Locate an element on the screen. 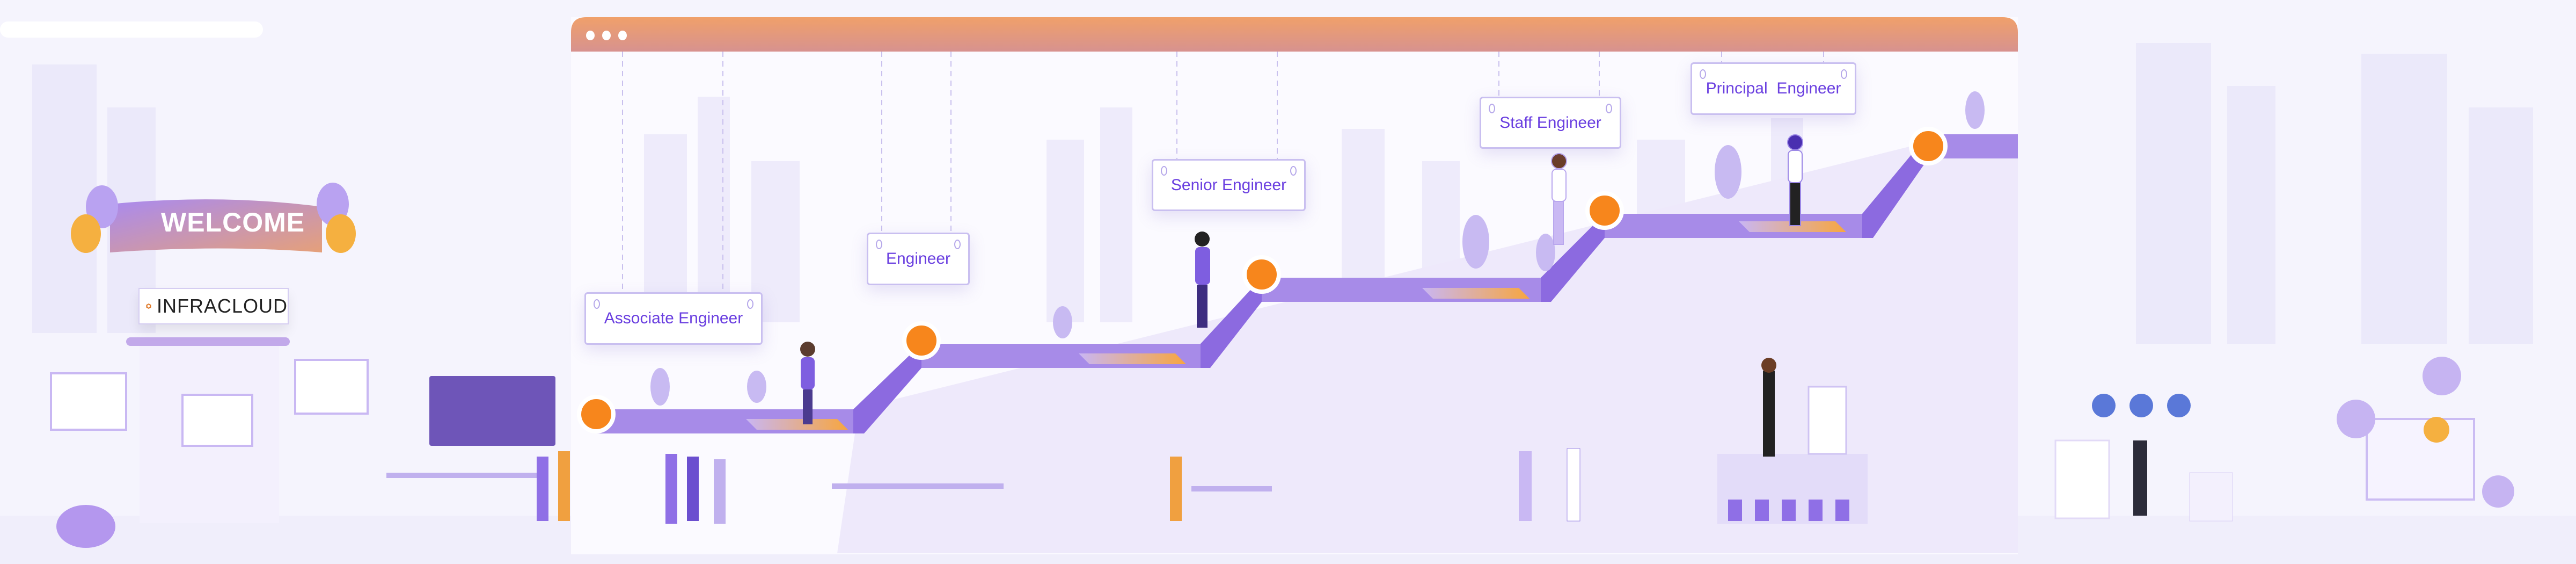 The image size is (2576, 564). level-label-associate-engineer: Associate Engineer is located at coordinates (673, 318).